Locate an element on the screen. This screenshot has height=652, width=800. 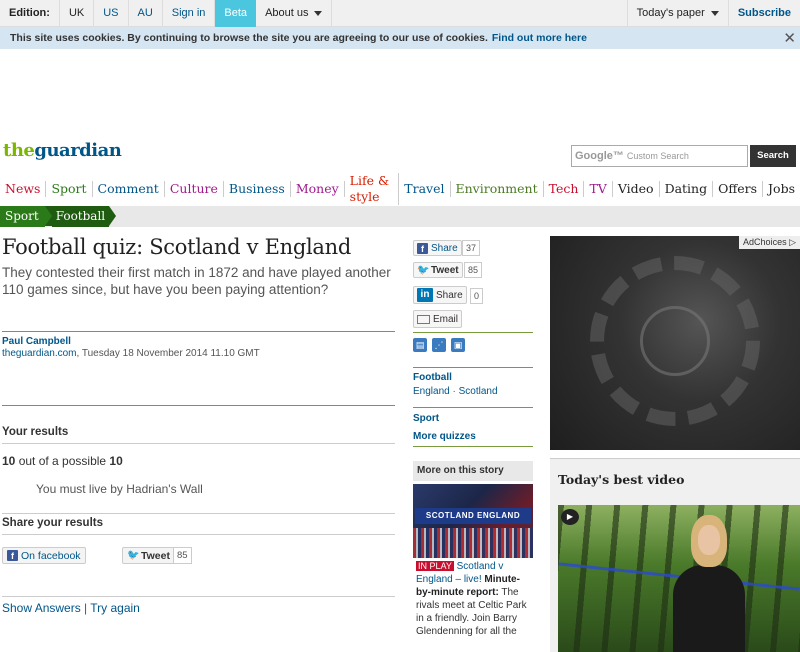
linkedin-icon: in is located at coordinates (425, 295).